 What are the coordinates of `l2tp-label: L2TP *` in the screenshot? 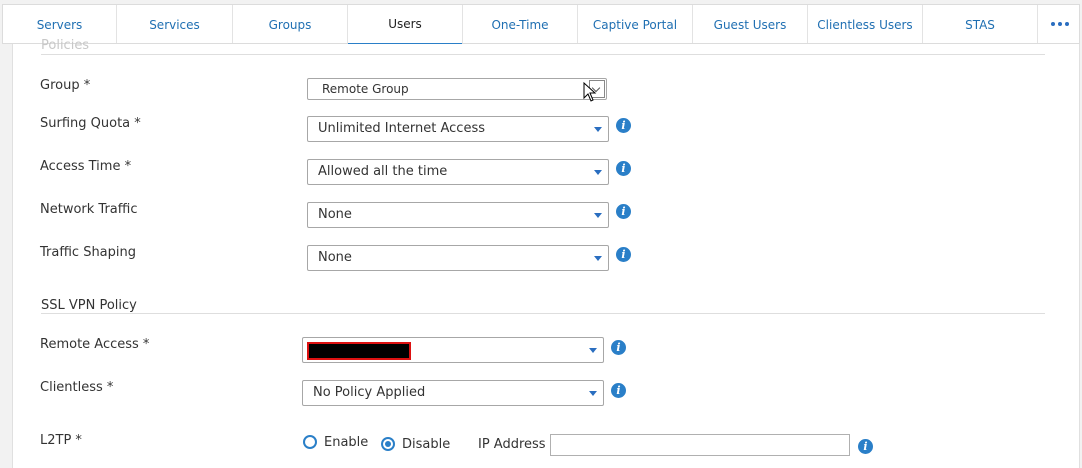 It's located at (61, 440).